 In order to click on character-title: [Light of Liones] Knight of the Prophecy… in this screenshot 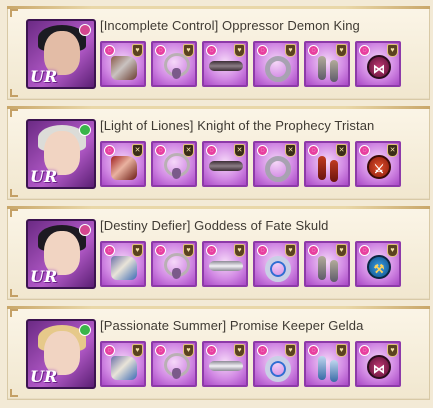, I will do `click(237, 125)`.